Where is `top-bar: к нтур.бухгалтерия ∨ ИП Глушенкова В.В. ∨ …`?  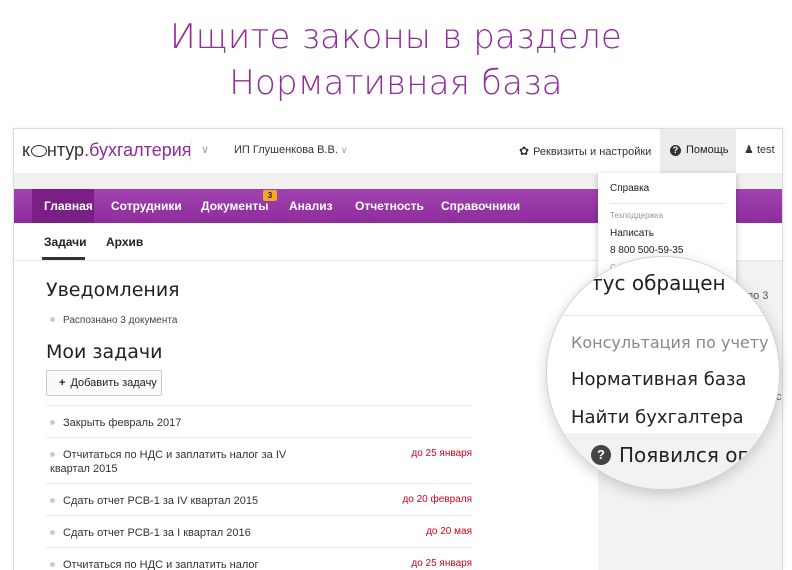
top-bar: к нтур.бухгалтерия ∨ ИП Глушенкова В.В. ∨ … is located at coordinates (398, 151).